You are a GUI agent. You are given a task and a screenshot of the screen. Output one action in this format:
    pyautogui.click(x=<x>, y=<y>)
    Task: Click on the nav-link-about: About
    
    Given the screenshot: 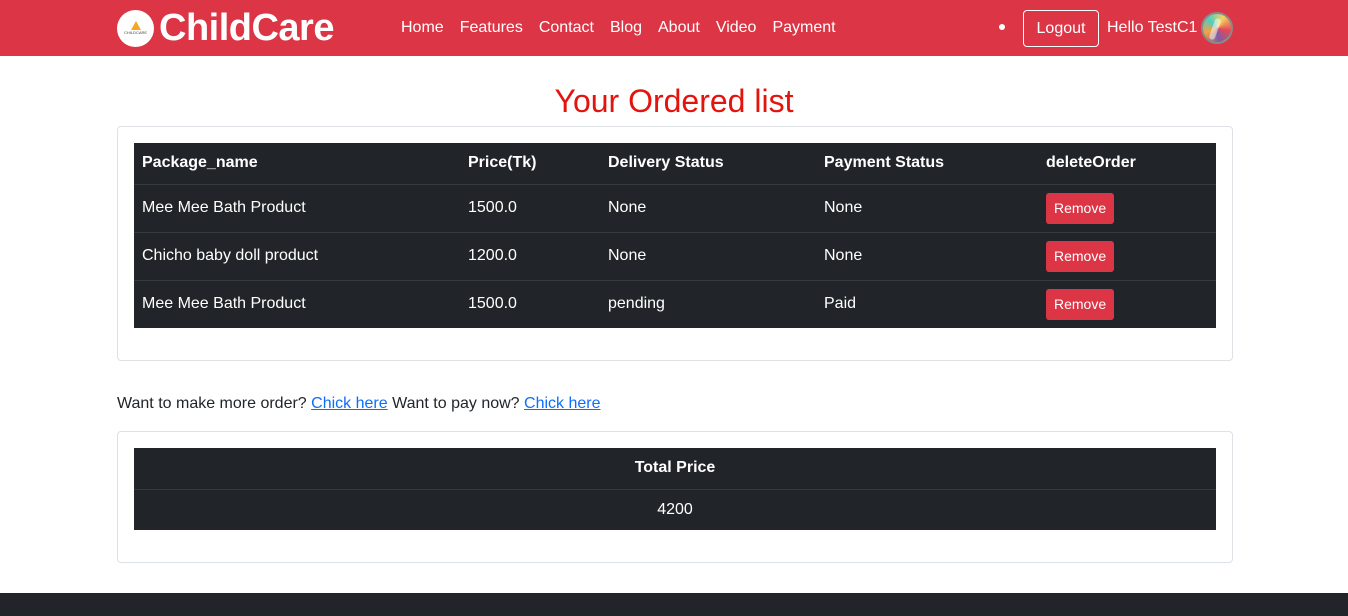 What is the action you would take?
    pyautogui.click(x=679, y=28)
    